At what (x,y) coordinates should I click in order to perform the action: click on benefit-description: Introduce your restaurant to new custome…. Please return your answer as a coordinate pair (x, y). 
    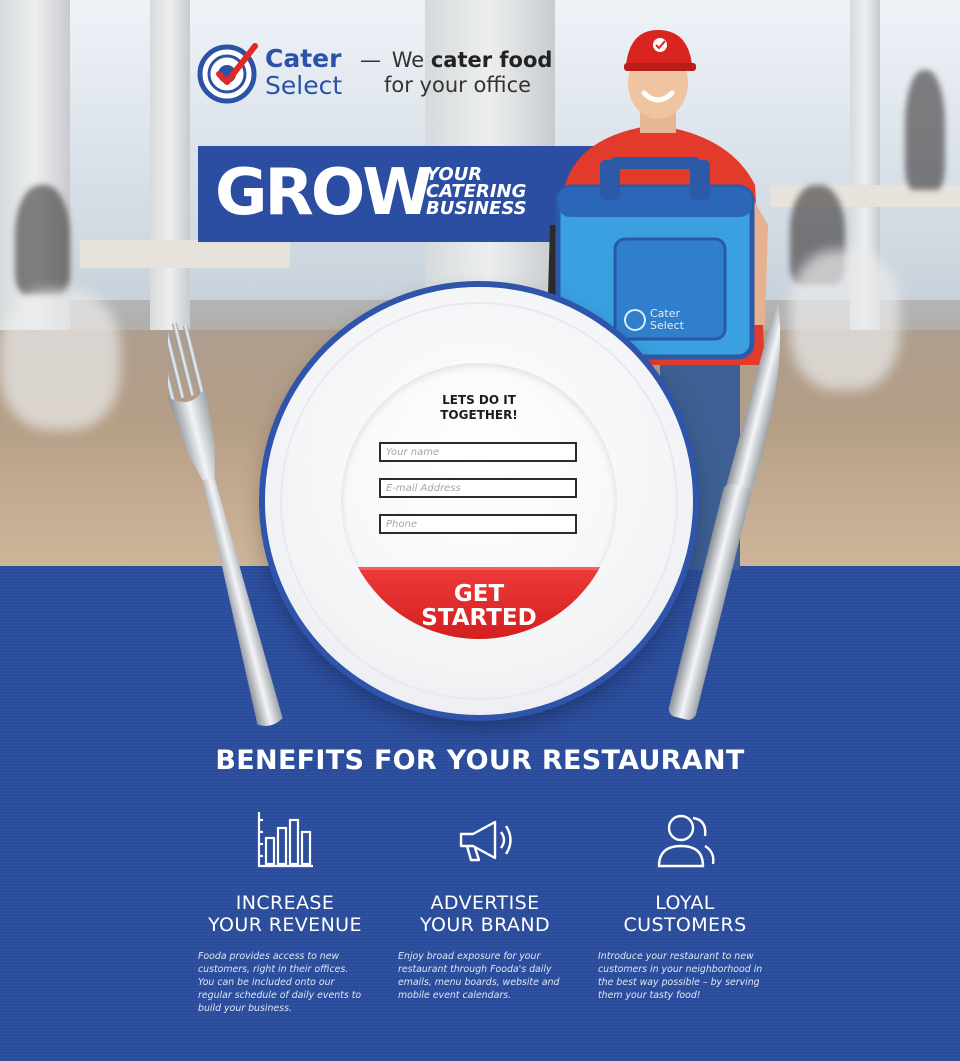
    Looking at the image, I should click on (680, 976).